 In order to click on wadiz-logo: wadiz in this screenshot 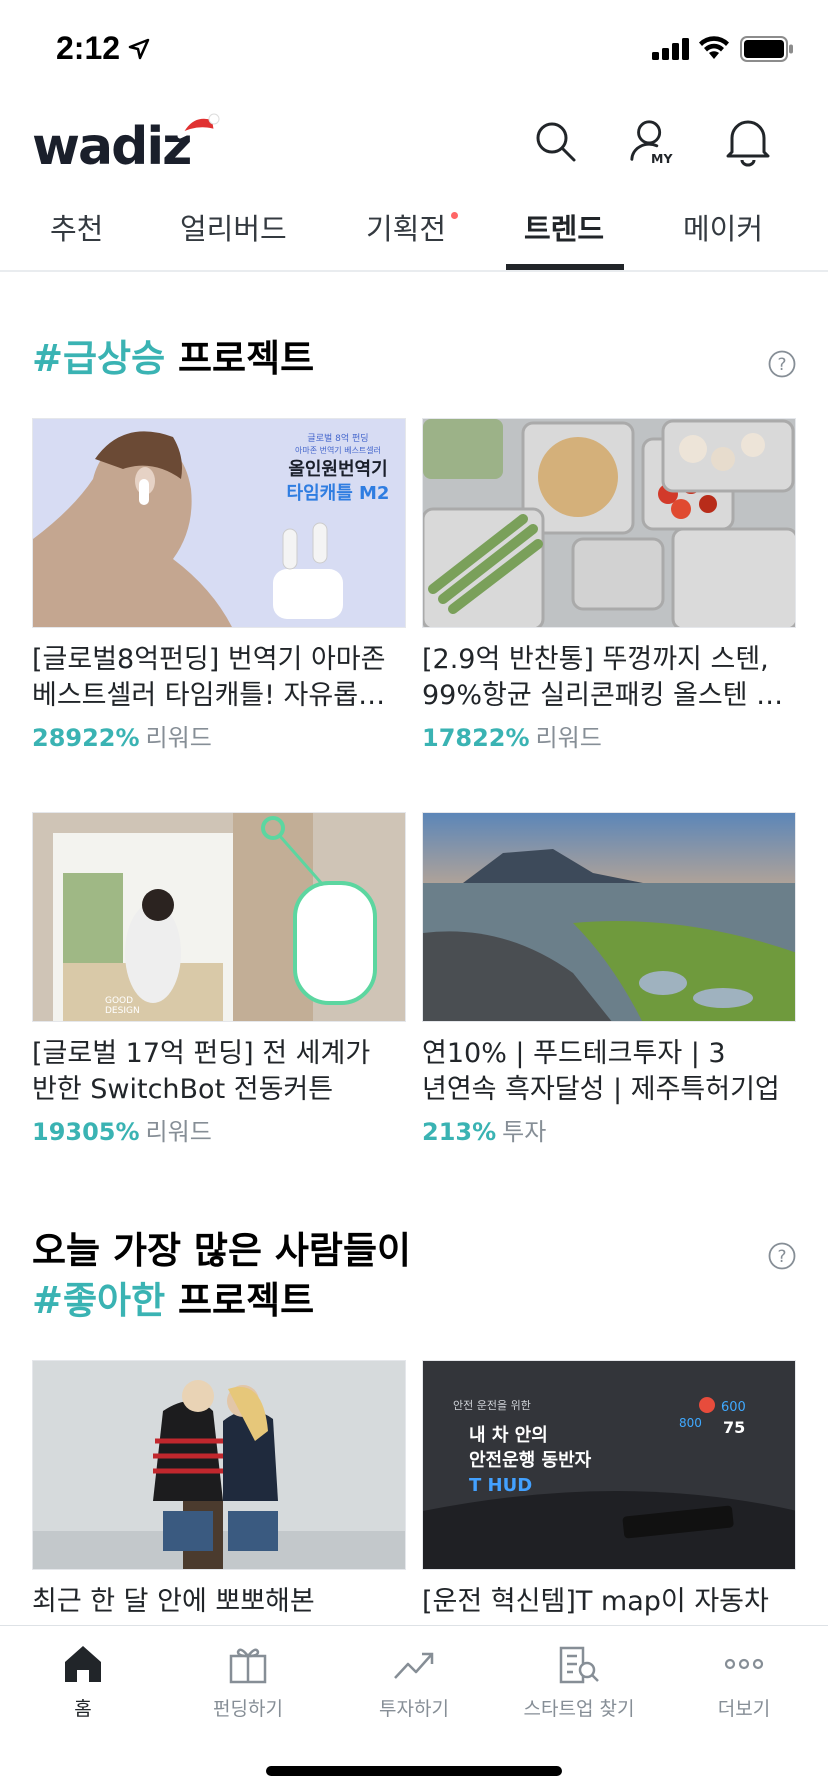, I will do `click(127, 138)`.